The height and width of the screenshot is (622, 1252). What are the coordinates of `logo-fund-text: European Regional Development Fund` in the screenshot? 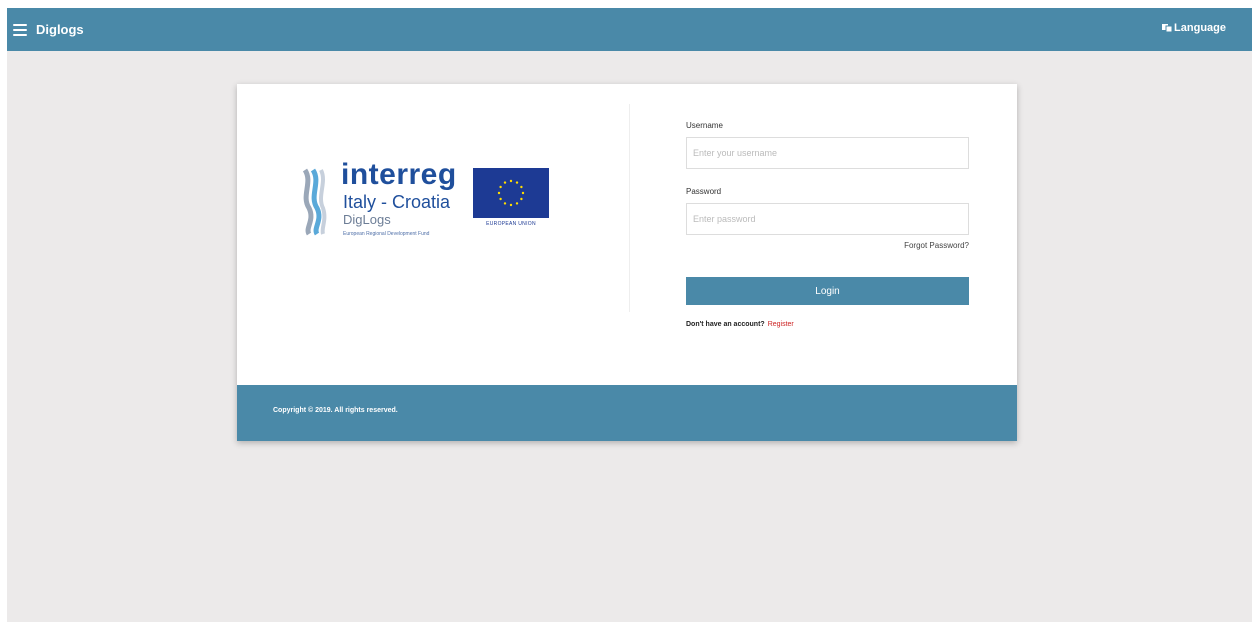 It's located at (386, 234).